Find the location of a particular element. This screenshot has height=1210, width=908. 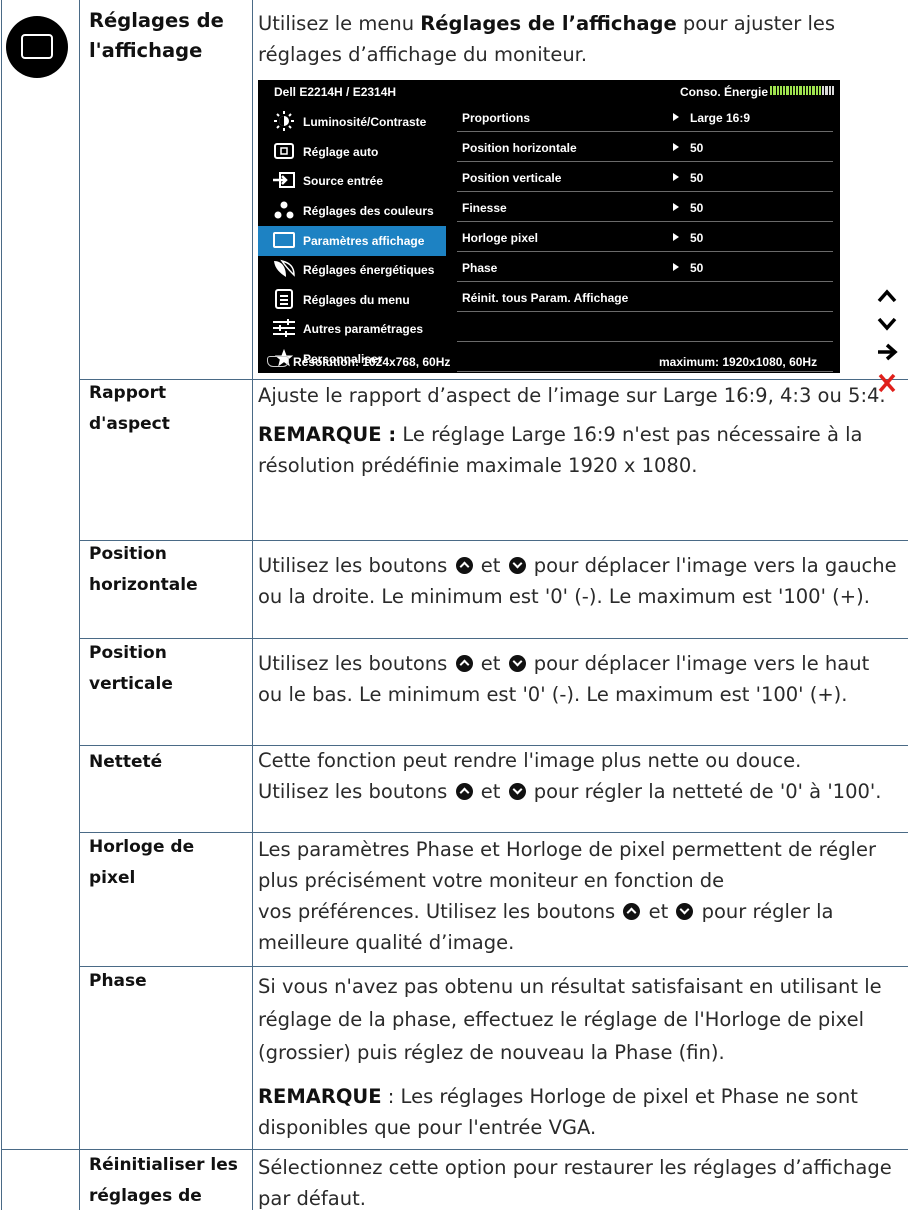

osd-menu-item: Paramètres affichage is located at coordinates (352, 241).